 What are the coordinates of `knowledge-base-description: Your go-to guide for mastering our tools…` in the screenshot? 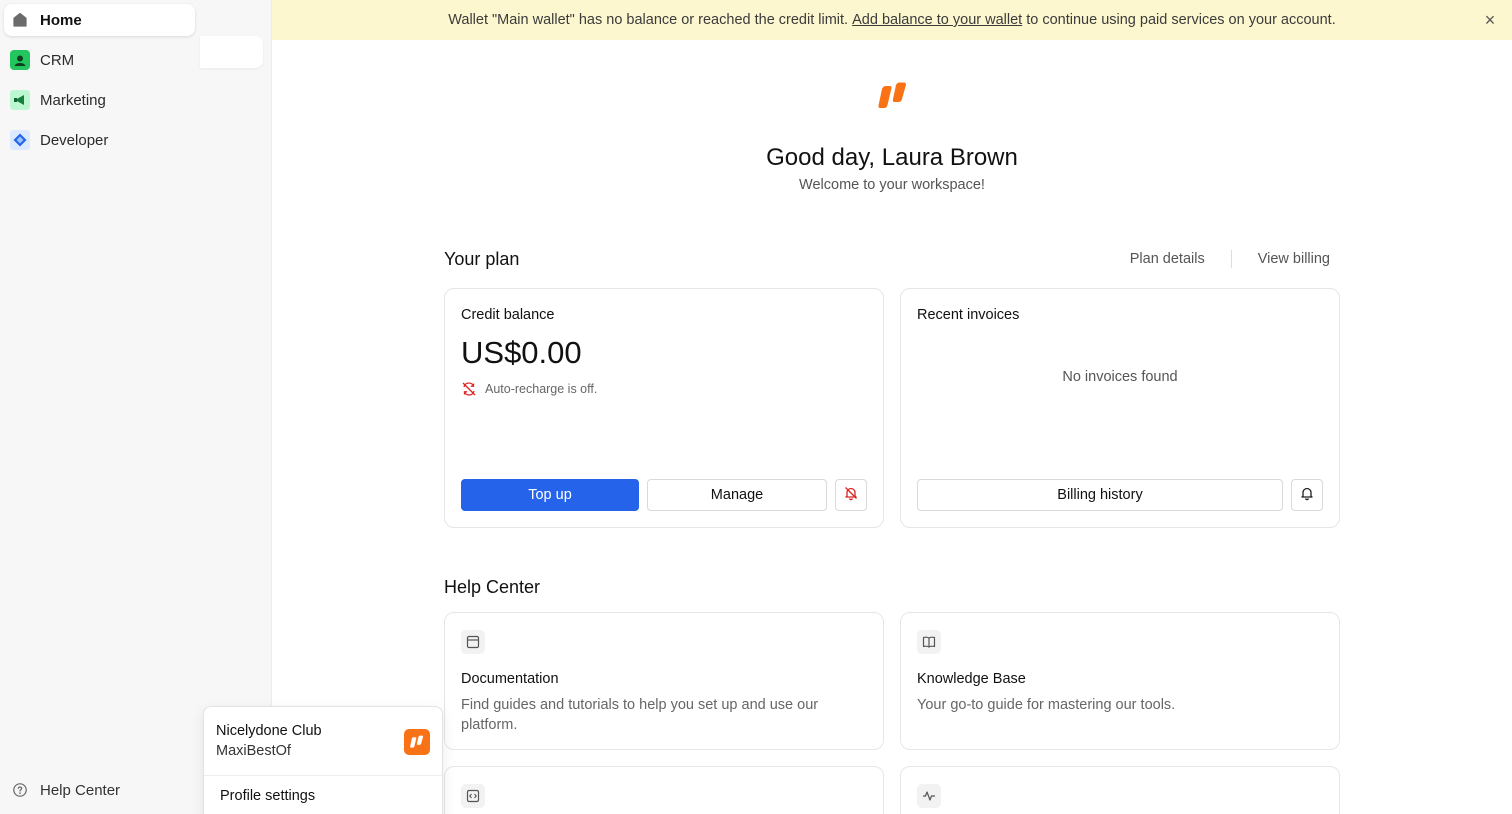 It's located at (1046, 705).